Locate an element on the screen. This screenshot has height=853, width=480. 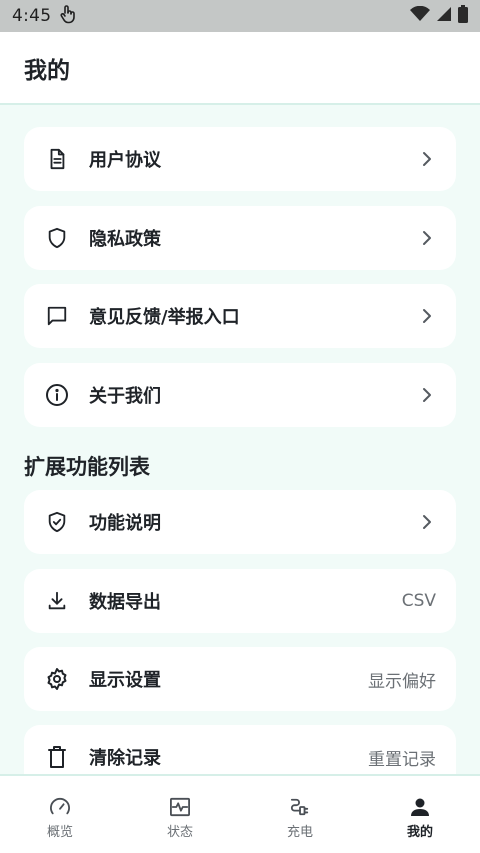
nav-item-overview: 概览 is located at coordinates (60, 814).